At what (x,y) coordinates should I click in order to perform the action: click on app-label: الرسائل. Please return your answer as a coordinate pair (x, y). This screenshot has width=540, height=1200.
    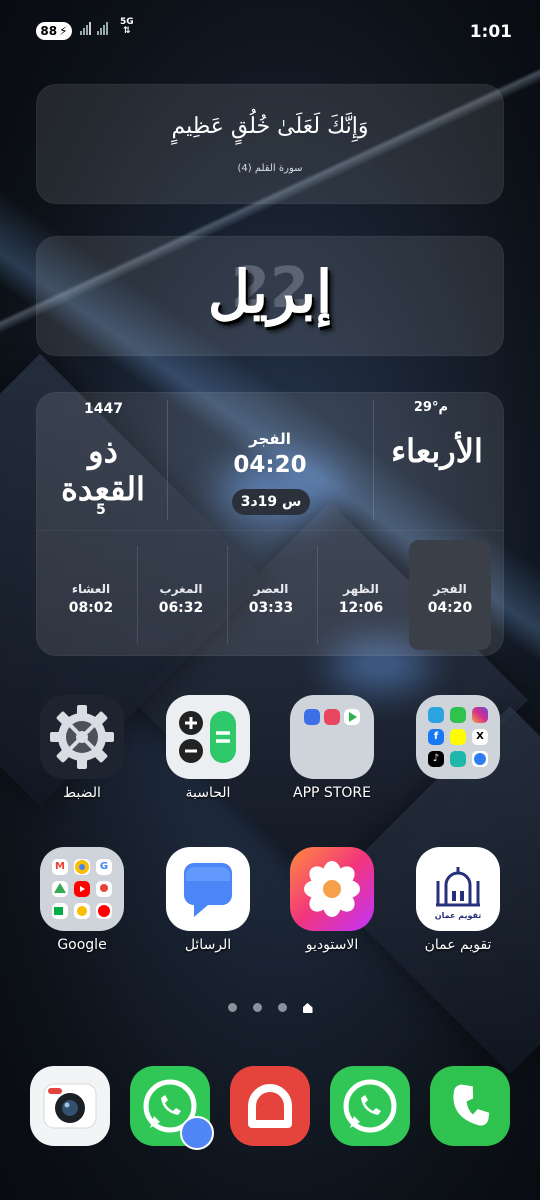
    Looking at the image, I should click on (208, 945).